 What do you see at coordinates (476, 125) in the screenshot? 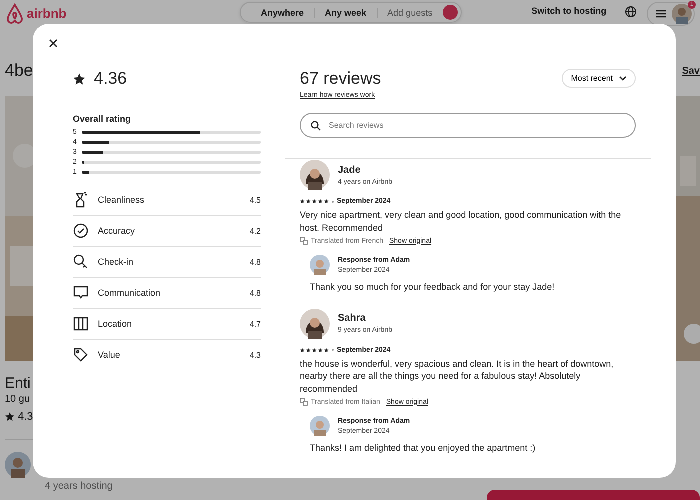
I see `search-input: Search reviews` at bounding box center [476, 125].